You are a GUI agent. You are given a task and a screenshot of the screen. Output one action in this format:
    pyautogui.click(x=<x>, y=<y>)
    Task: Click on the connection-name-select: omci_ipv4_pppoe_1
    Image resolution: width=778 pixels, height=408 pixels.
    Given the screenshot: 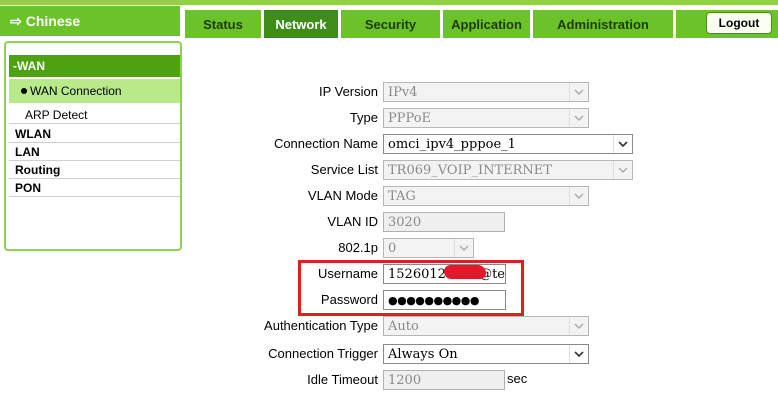 What is the action you would take?
    pyautogui.click(x=508, y=144)
    